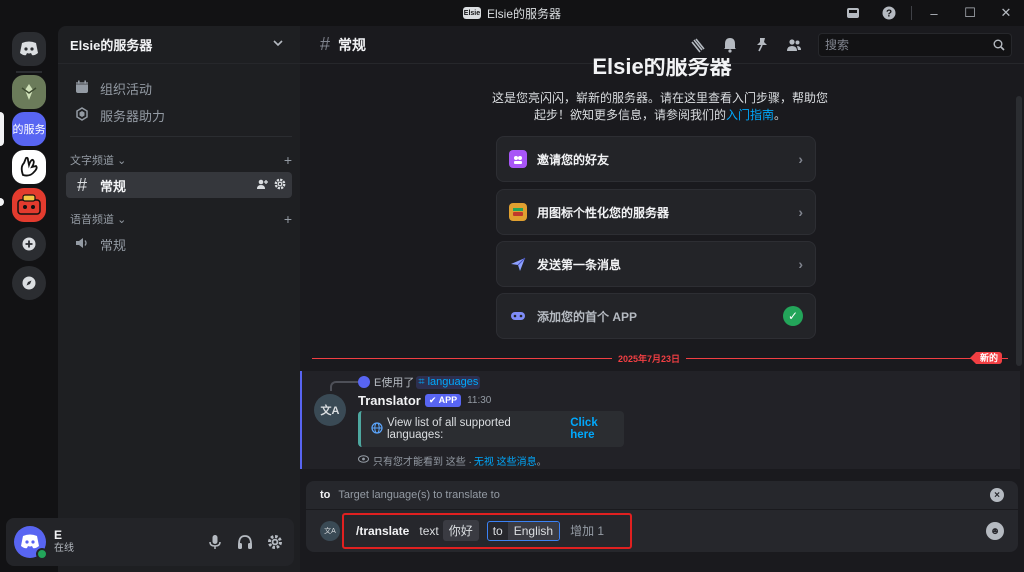 The height and width of the screenshot is (572, 1024). What do you see at coordinates (649, 358) in the screenshot?
I see `divider-date: 2025年7月23日` at bounding box center [649, 358].